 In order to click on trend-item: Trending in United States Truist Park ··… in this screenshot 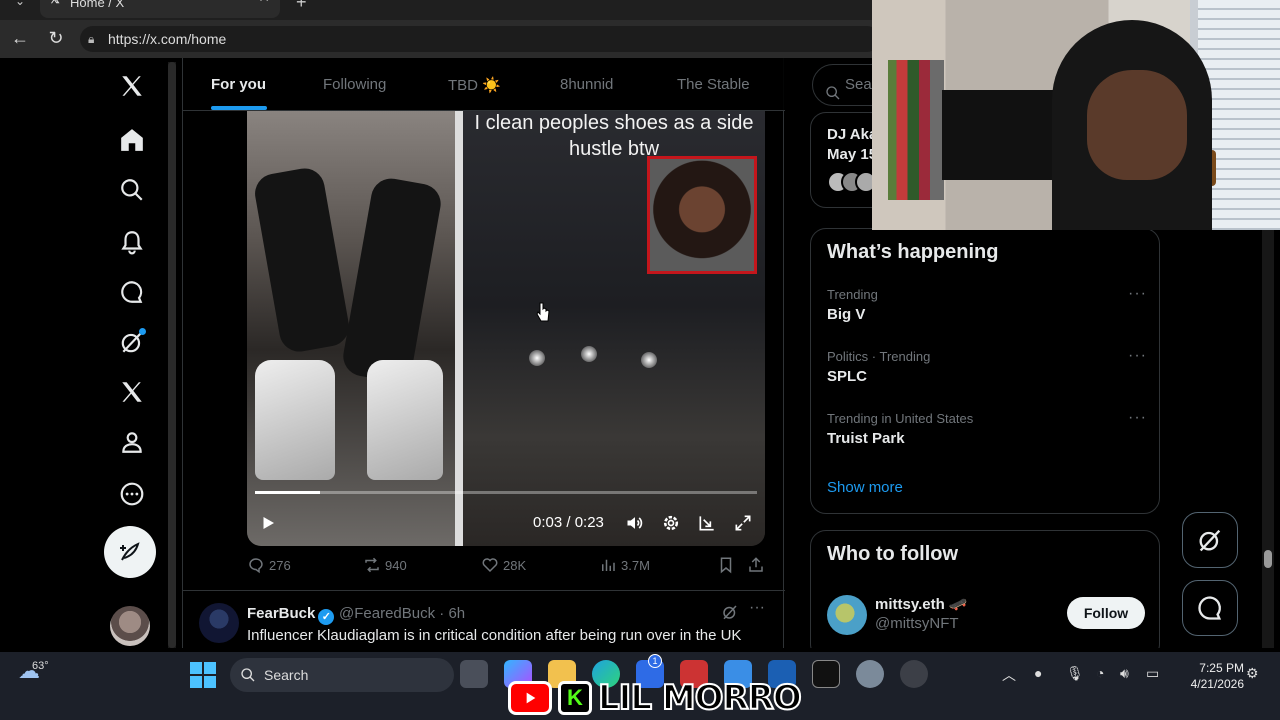, I will do `click(987, 435)`.